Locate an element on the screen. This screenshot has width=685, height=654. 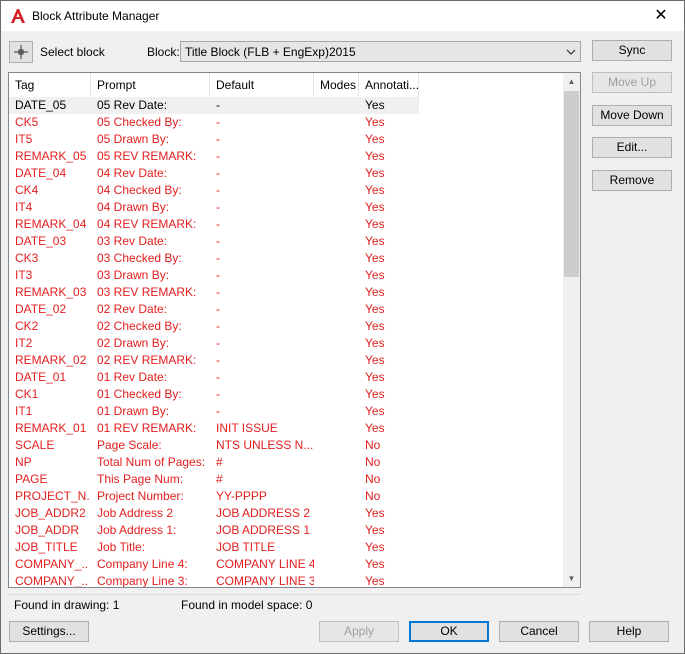
table-row: NP Total Num of Pages: # No is located at coordinates (286, 462).